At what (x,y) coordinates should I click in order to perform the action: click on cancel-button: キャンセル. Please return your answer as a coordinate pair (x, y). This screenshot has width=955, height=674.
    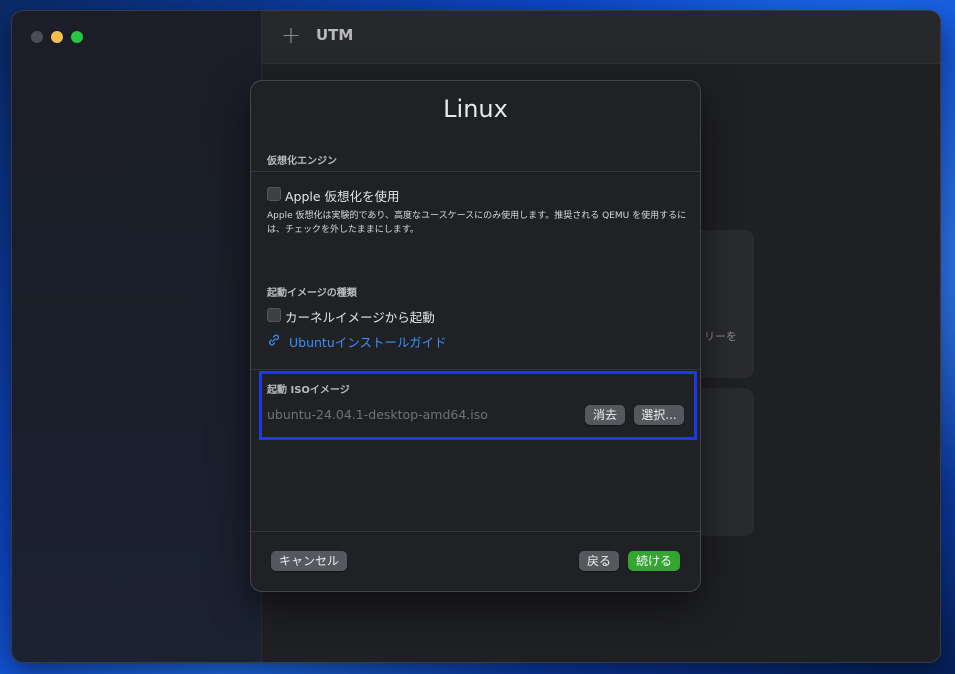
    Looking at the image, I should click on (309, 561).